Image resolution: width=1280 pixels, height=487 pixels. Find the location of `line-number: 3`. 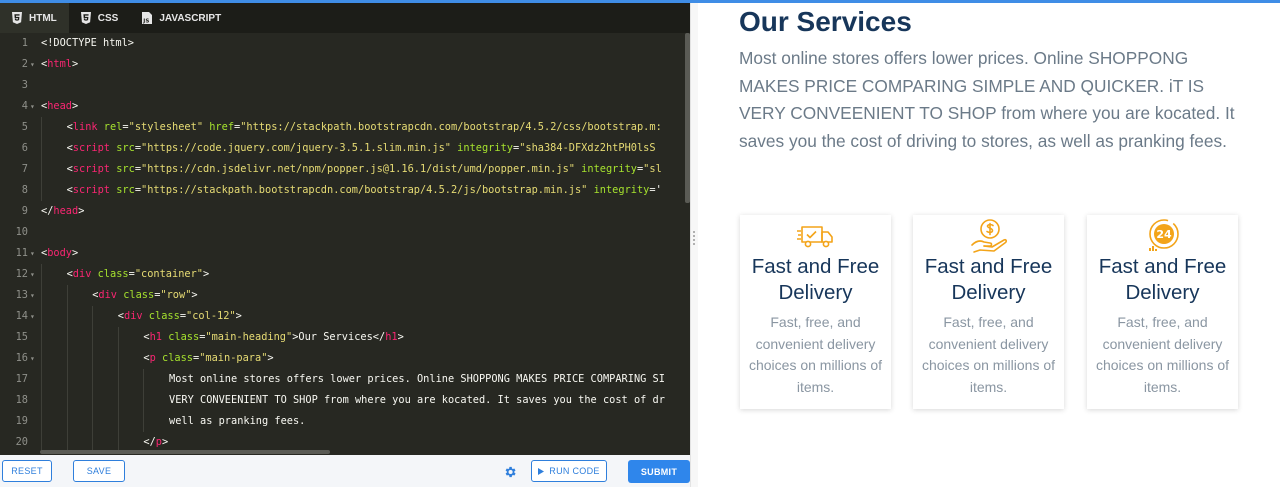

line-number: 3 is located at coordinates (24, 85).